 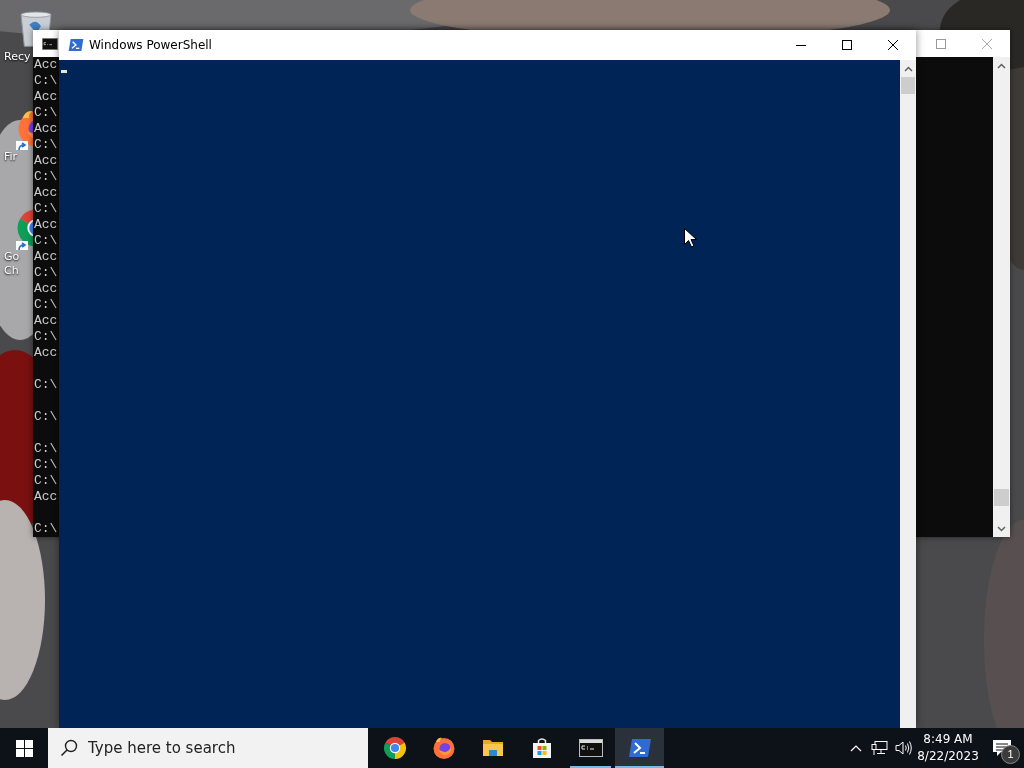 I want to click on icon-label: Fir, so click(x=11, y=157).